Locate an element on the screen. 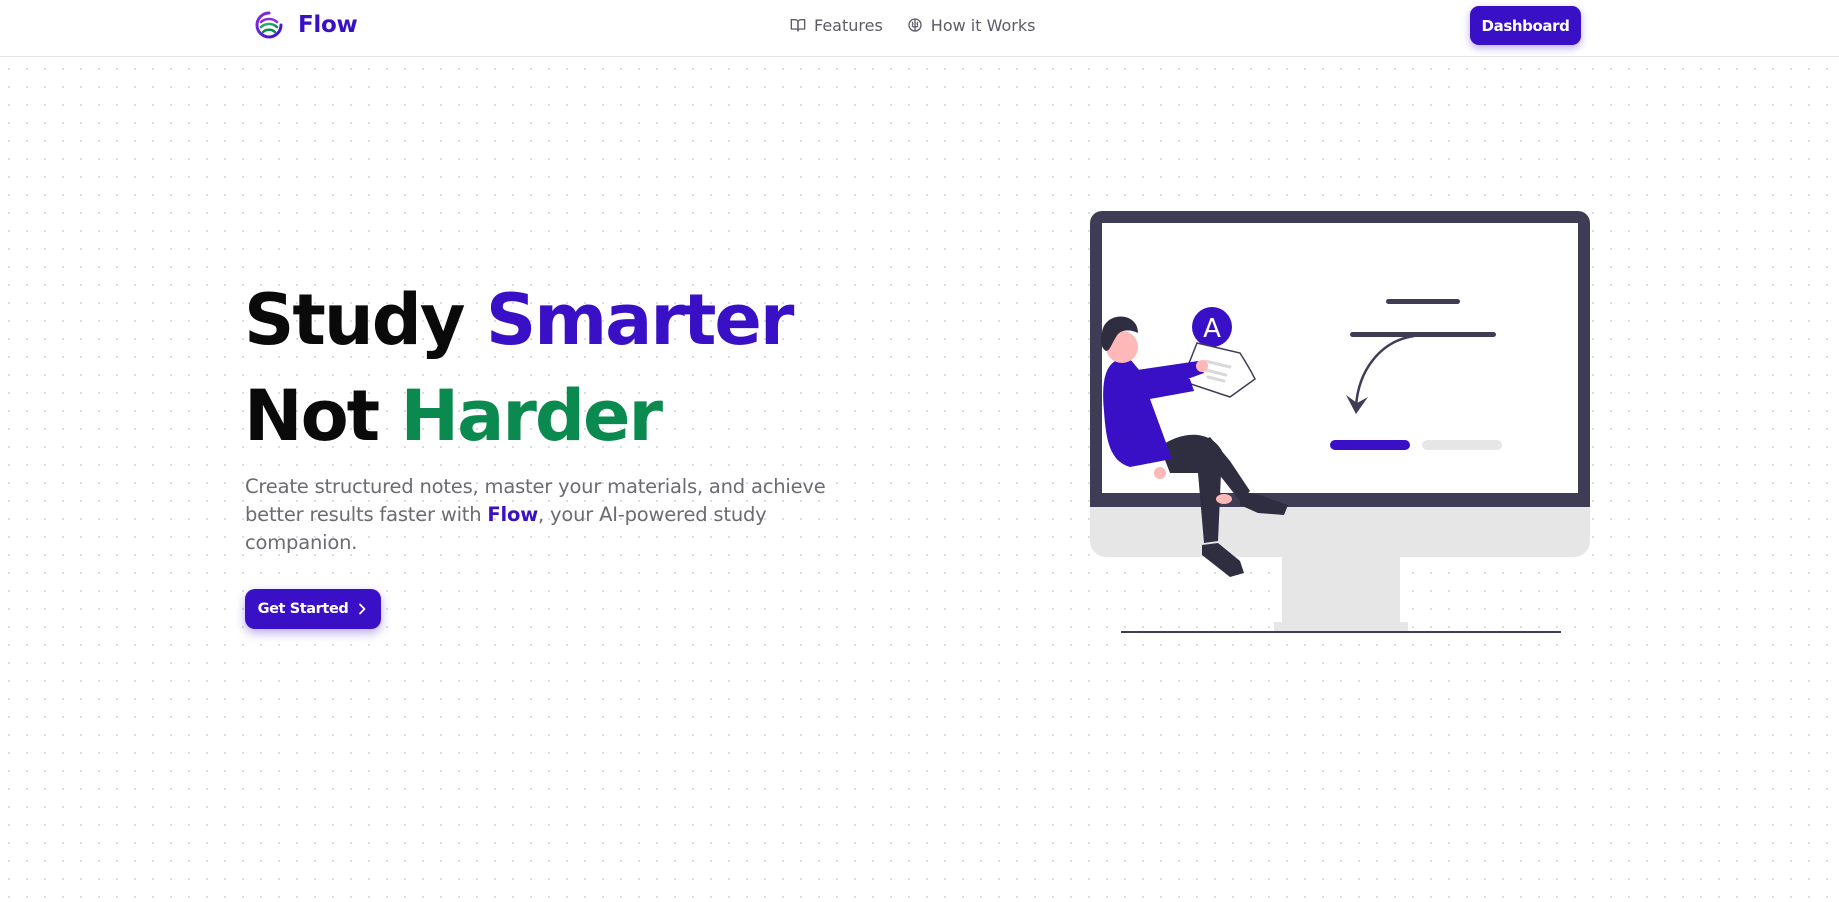 Image resolution: width=1839 pixels, height=902 pixels. dashboard-button: Dashboard is located at coordinates (1525, 25).